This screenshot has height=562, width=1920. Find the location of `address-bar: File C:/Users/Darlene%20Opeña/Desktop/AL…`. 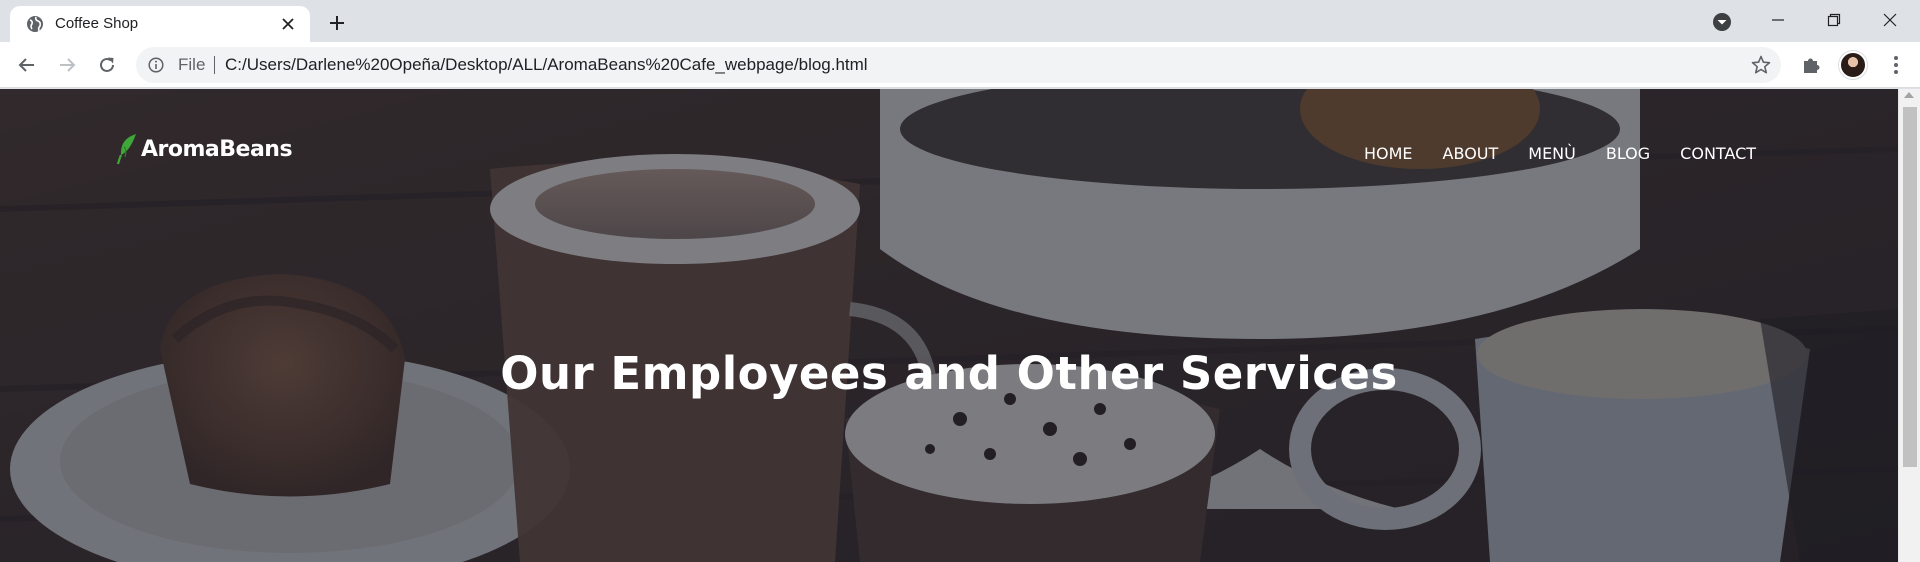

address-bar: File C:/Users/Darlene%20Opeña/Desktop/AL… is located at coordinates (958, 65).